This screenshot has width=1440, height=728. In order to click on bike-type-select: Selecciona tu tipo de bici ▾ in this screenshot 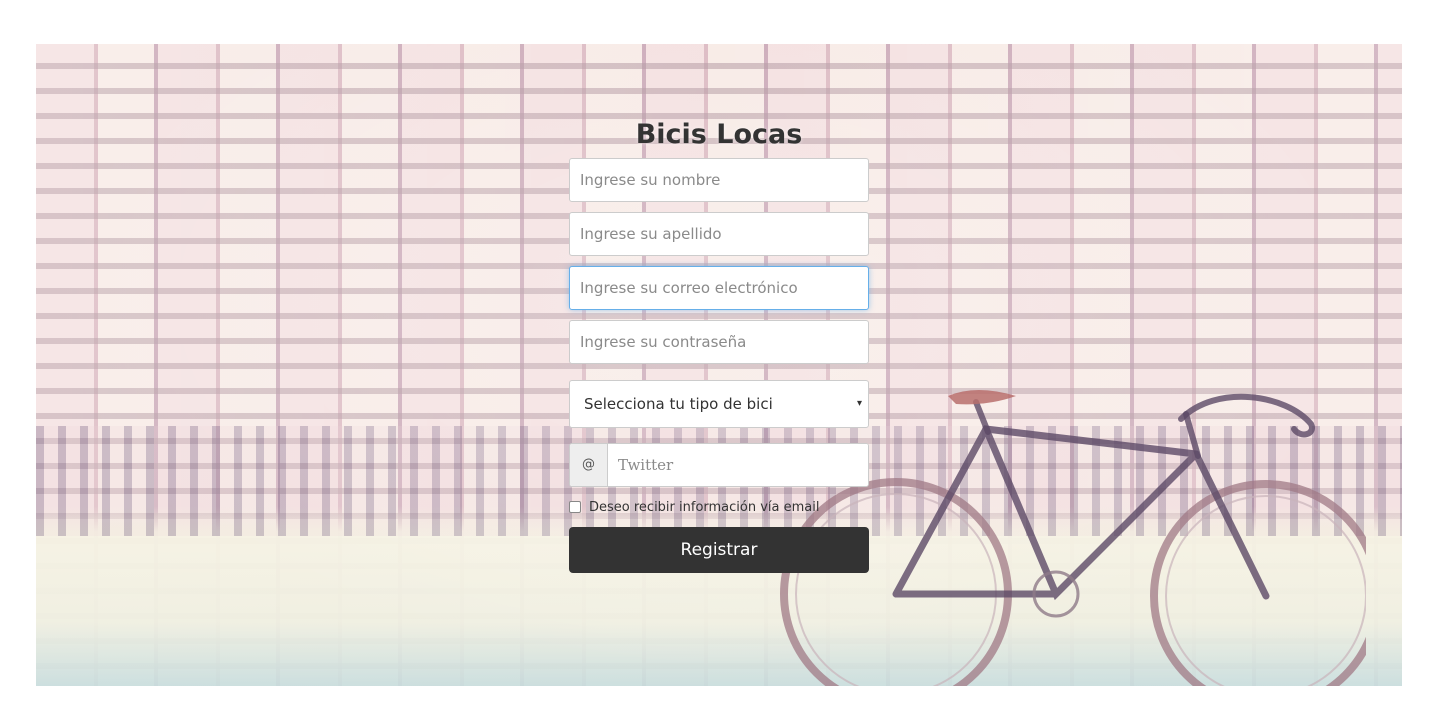, I will do `click(719, 404)`.